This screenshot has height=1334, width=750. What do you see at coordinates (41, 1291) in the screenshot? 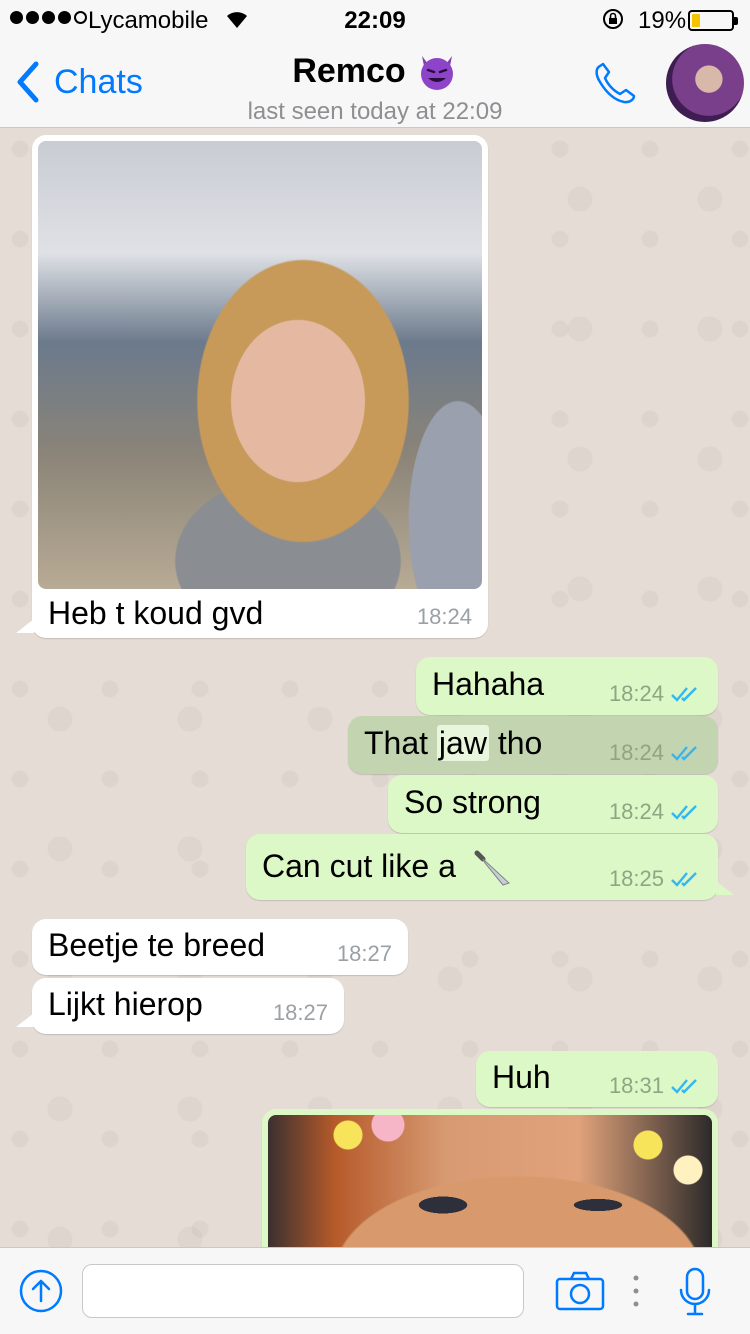
I see `share-upload-icon` at bounding box center [41, 1291].